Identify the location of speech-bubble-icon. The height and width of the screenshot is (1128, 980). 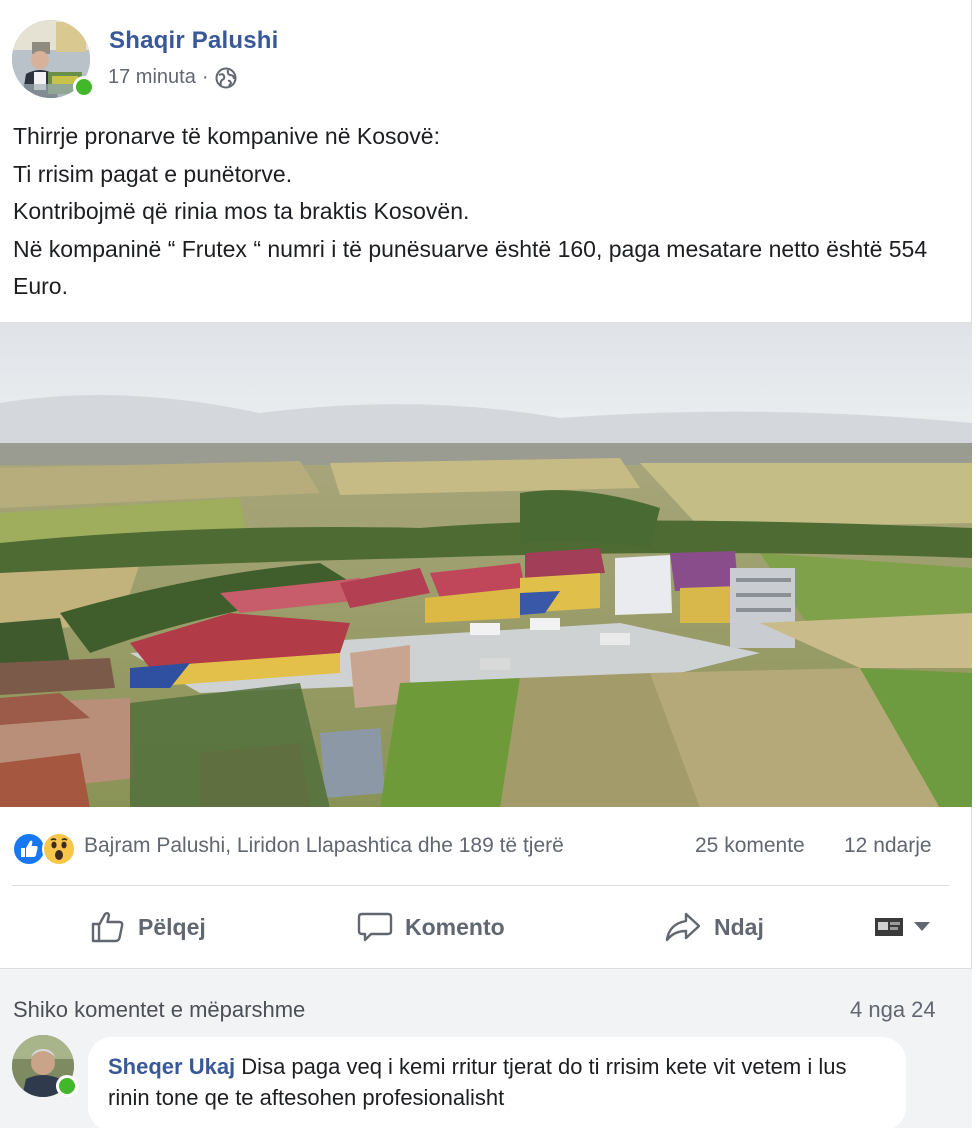
(375, 927).